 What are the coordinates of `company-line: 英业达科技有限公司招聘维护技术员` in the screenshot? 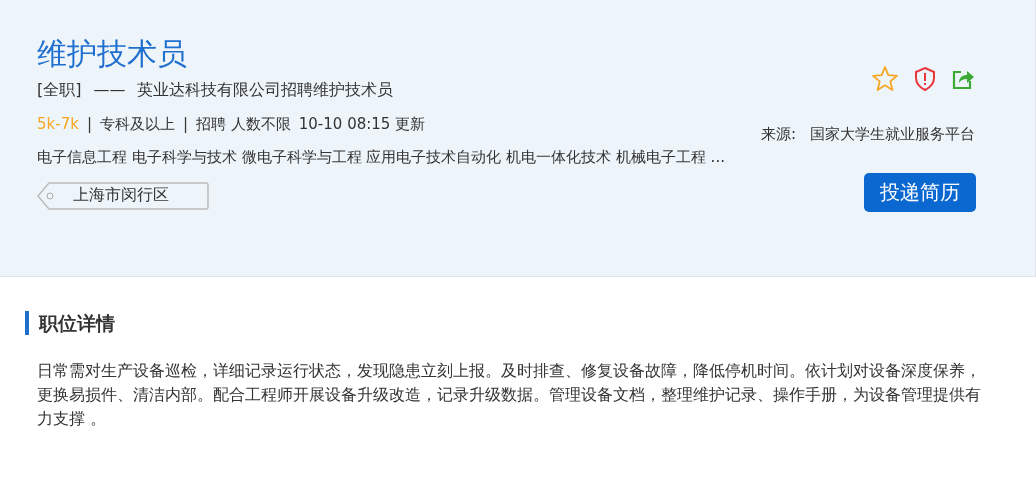 It's located at (265, 90).